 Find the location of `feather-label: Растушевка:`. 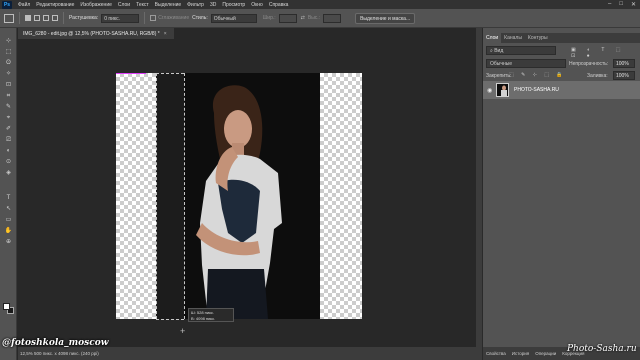

feather-label: Растушевка: is located at coordinates (84, 18).